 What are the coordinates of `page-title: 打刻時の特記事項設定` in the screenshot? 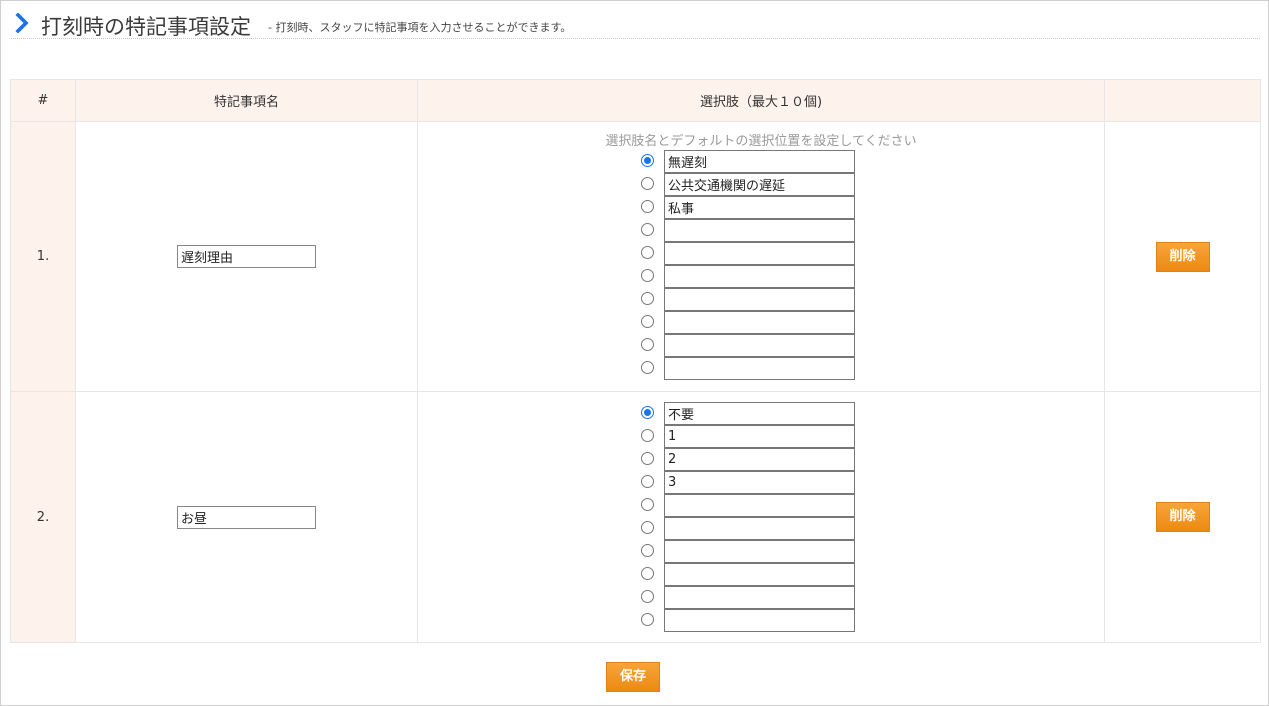 It's located at (146, 27).